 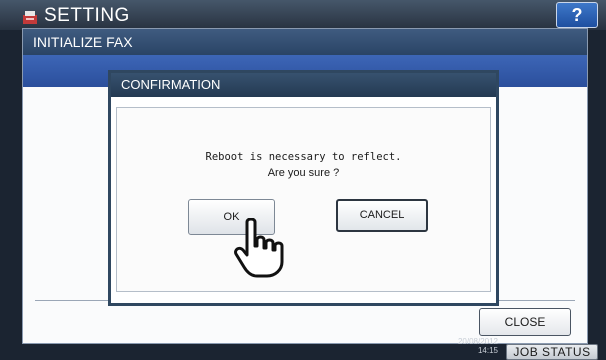 What do you see at coordinates (303, 173) in the screenshot?
I see `message-line-2: Are you sure ?` at bounding box center [303, 173].